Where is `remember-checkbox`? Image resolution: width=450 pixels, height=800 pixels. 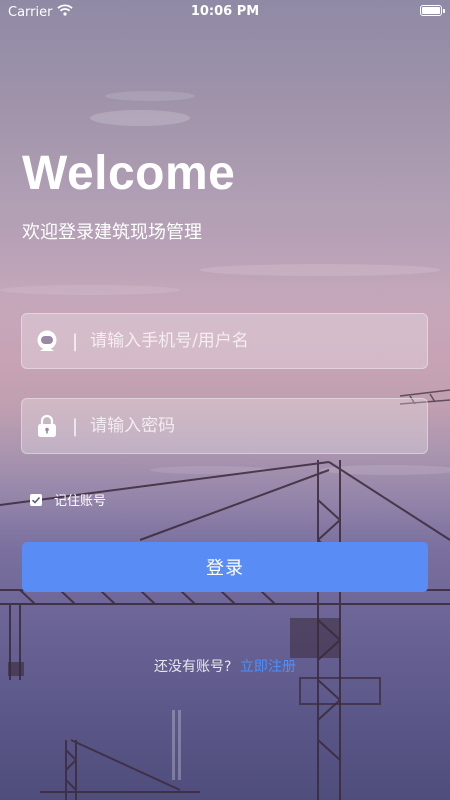 remember-checkbox is located at coordinates (36, 499).